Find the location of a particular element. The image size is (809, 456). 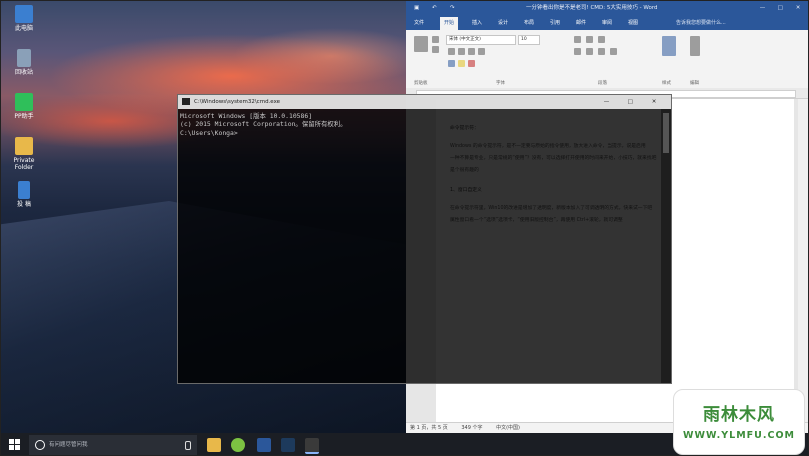

cmd-taskbar-icon is located at coordinates (312, 446).